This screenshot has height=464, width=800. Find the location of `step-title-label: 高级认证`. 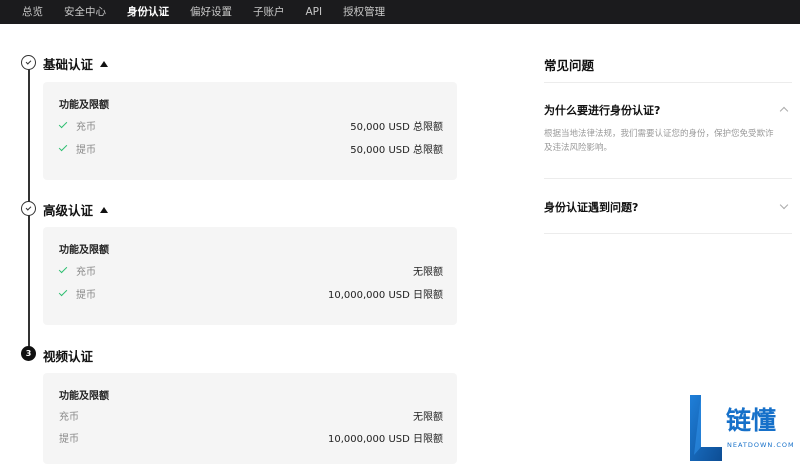

step-title-label: 高级认证 is located at coordinates (68, 210).